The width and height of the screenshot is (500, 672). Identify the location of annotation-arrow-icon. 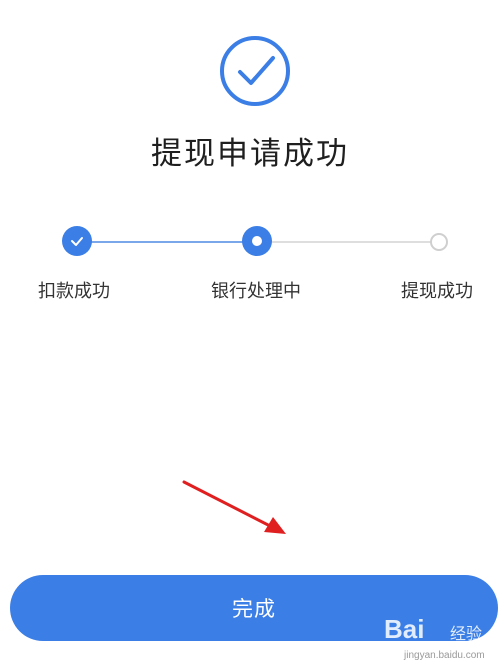
(234, 507).